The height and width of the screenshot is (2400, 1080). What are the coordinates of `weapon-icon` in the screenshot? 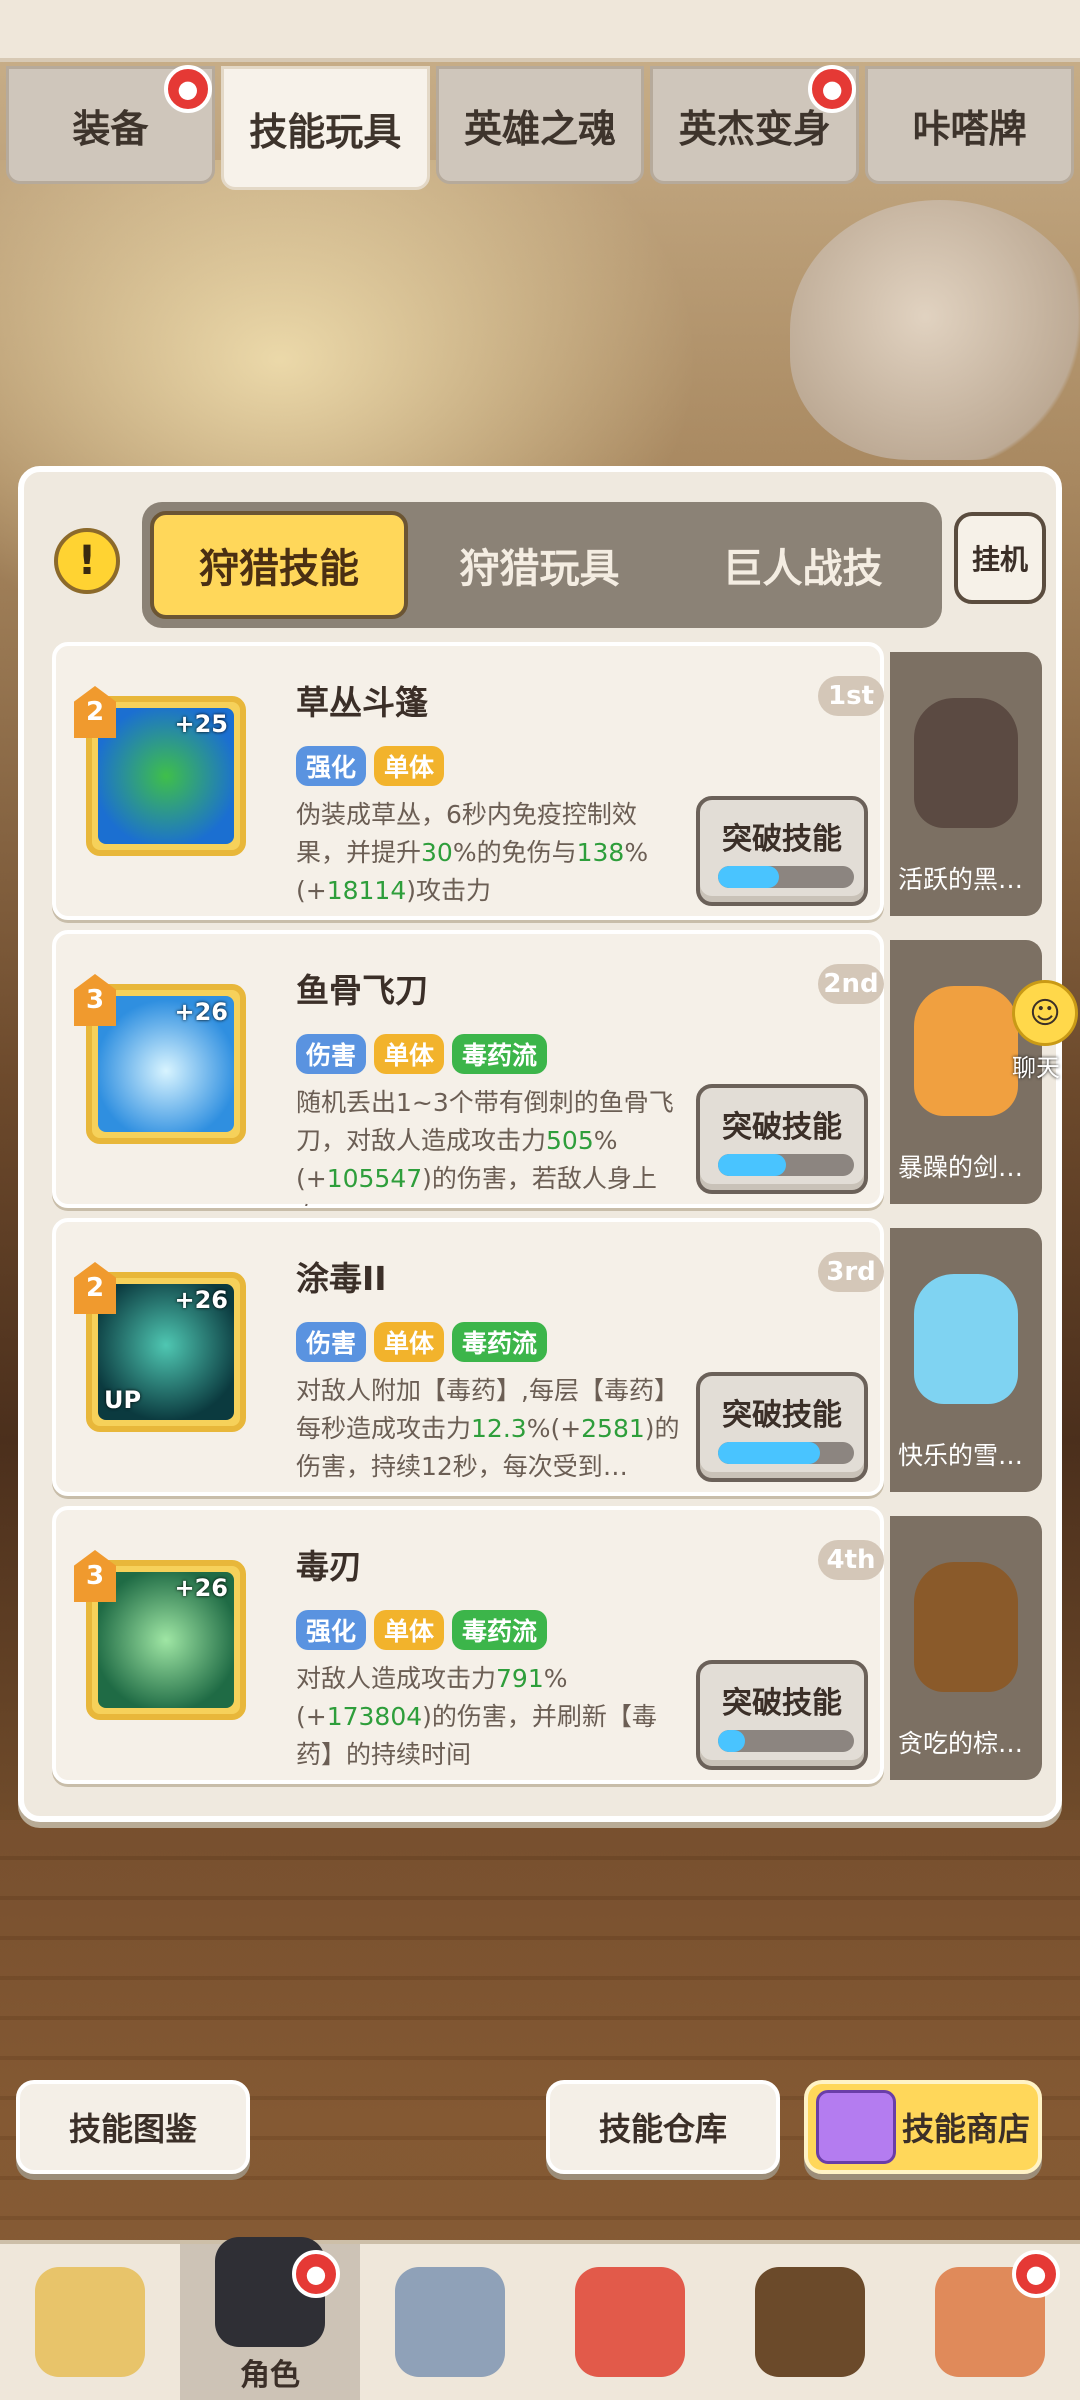 It's located at (450, 2322).